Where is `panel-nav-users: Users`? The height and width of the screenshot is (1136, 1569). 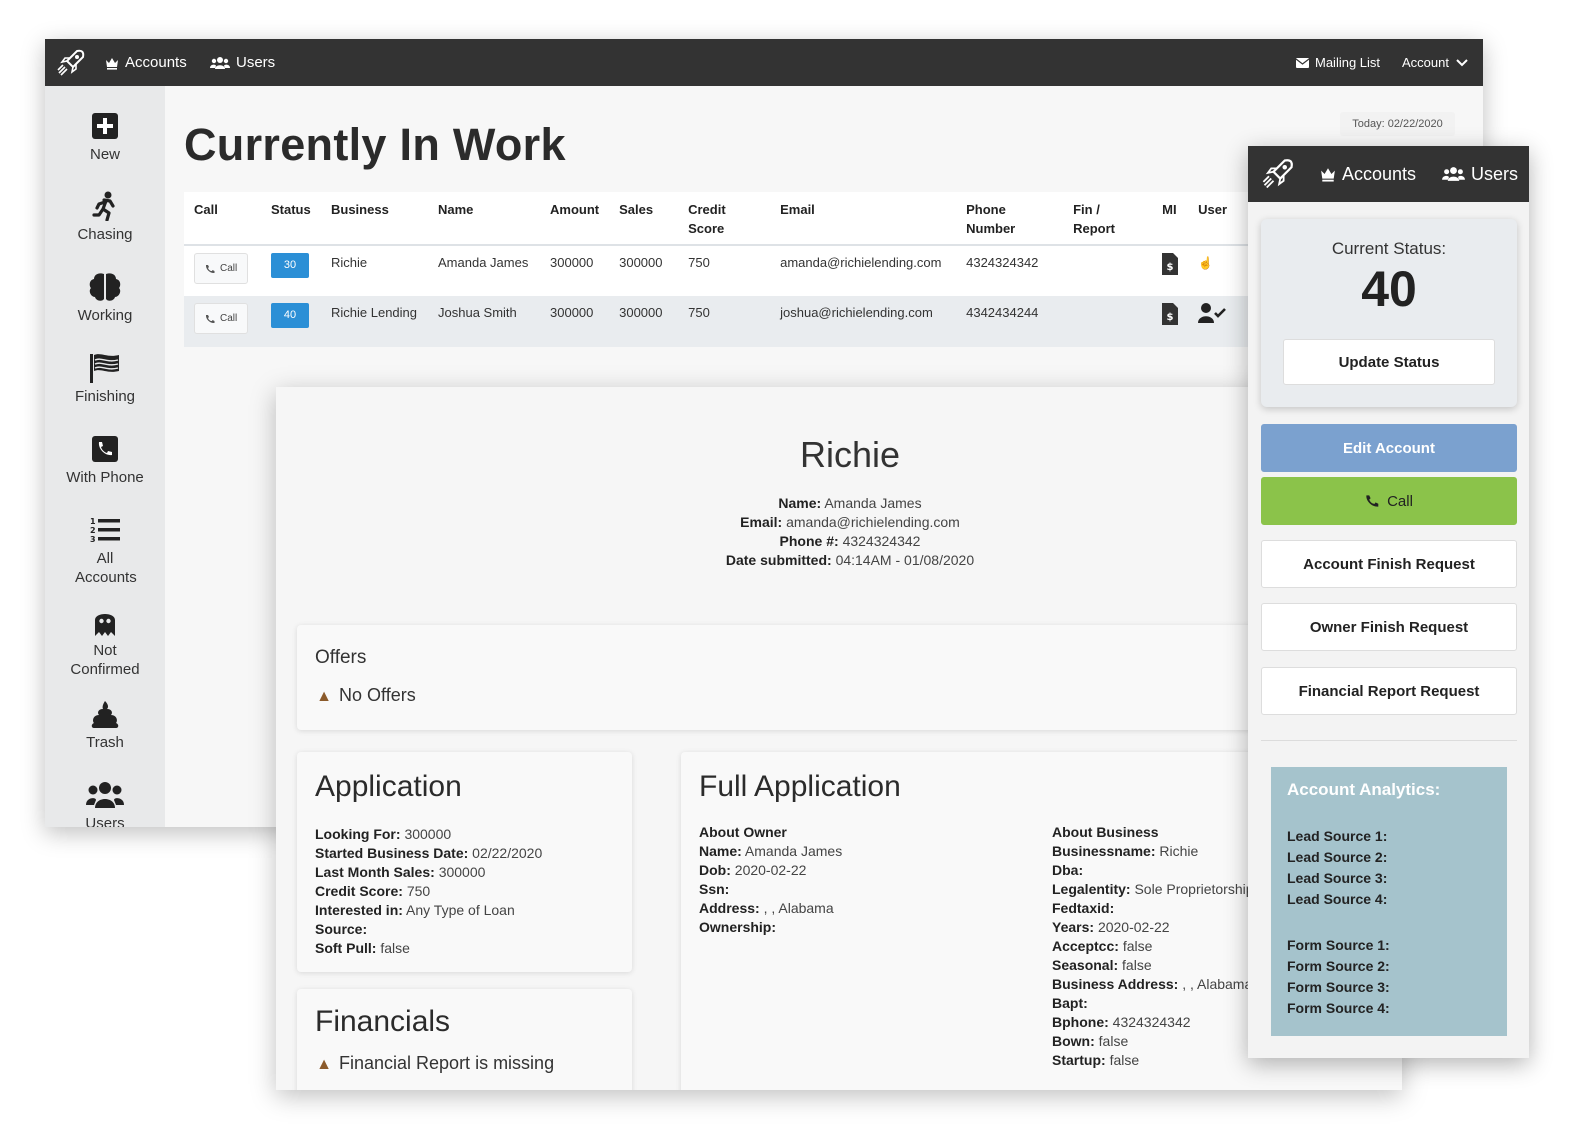
panel-nav-users: Users is located at coordinates (1480, 174).